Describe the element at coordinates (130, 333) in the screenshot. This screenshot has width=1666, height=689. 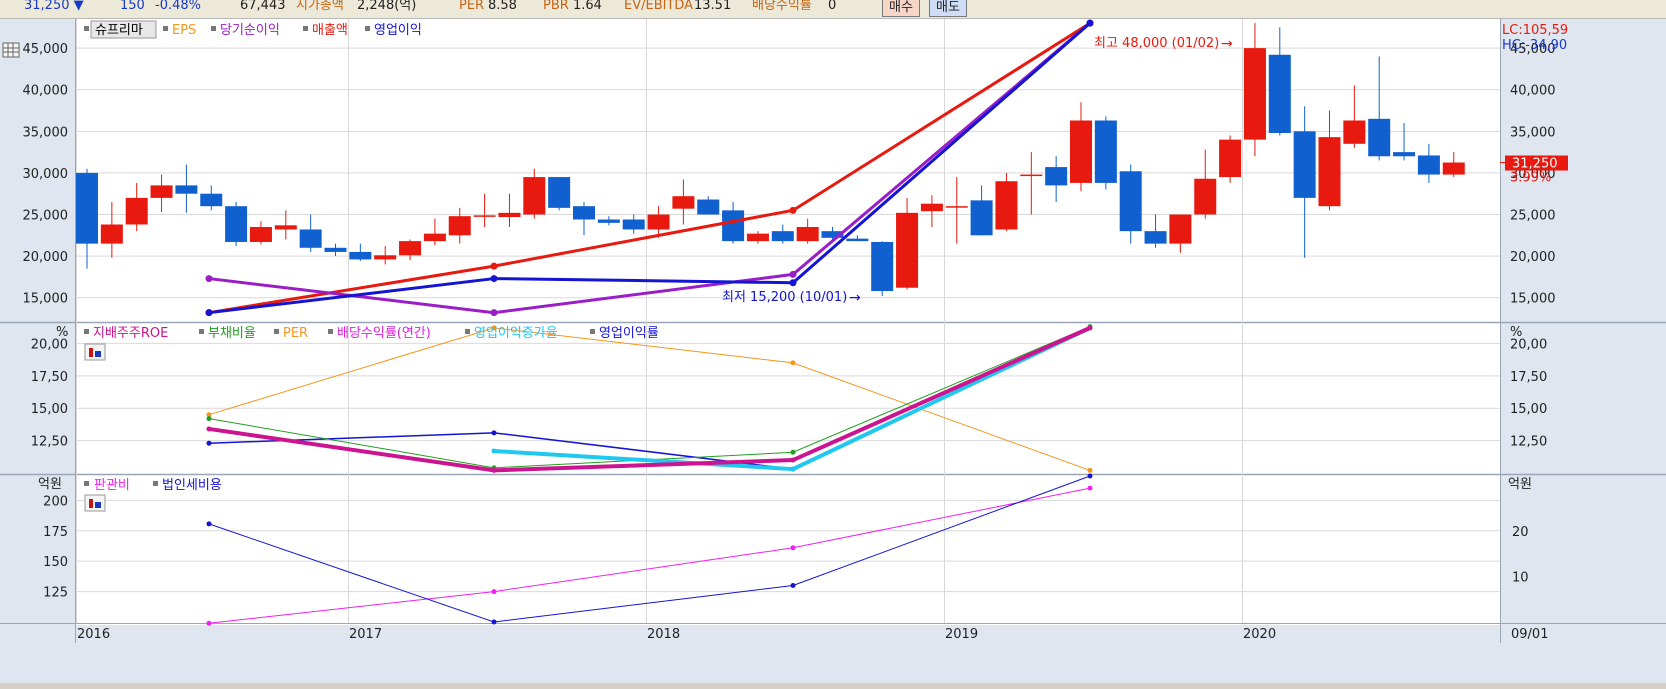
I see `legend-roe: 지배주주ROE` at that location.